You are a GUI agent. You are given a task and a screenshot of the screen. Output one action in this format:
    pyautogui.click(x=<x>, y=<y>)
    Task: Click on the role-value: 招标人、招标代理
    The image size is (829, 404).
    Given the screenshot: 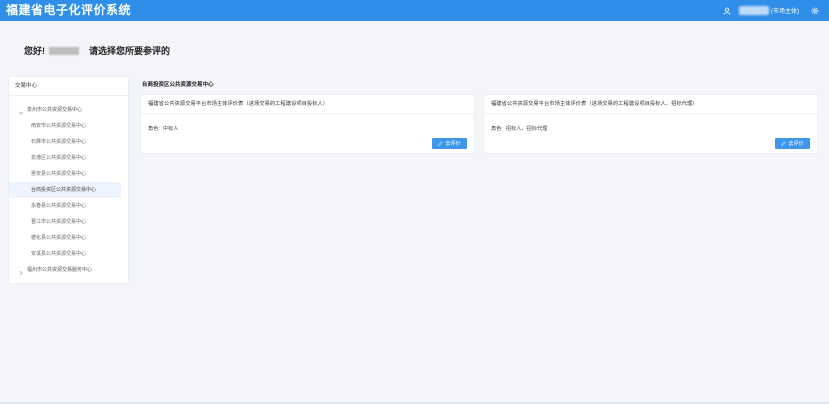 What is the action you would take?
    pyautogui.click(x=526, y=129)
    